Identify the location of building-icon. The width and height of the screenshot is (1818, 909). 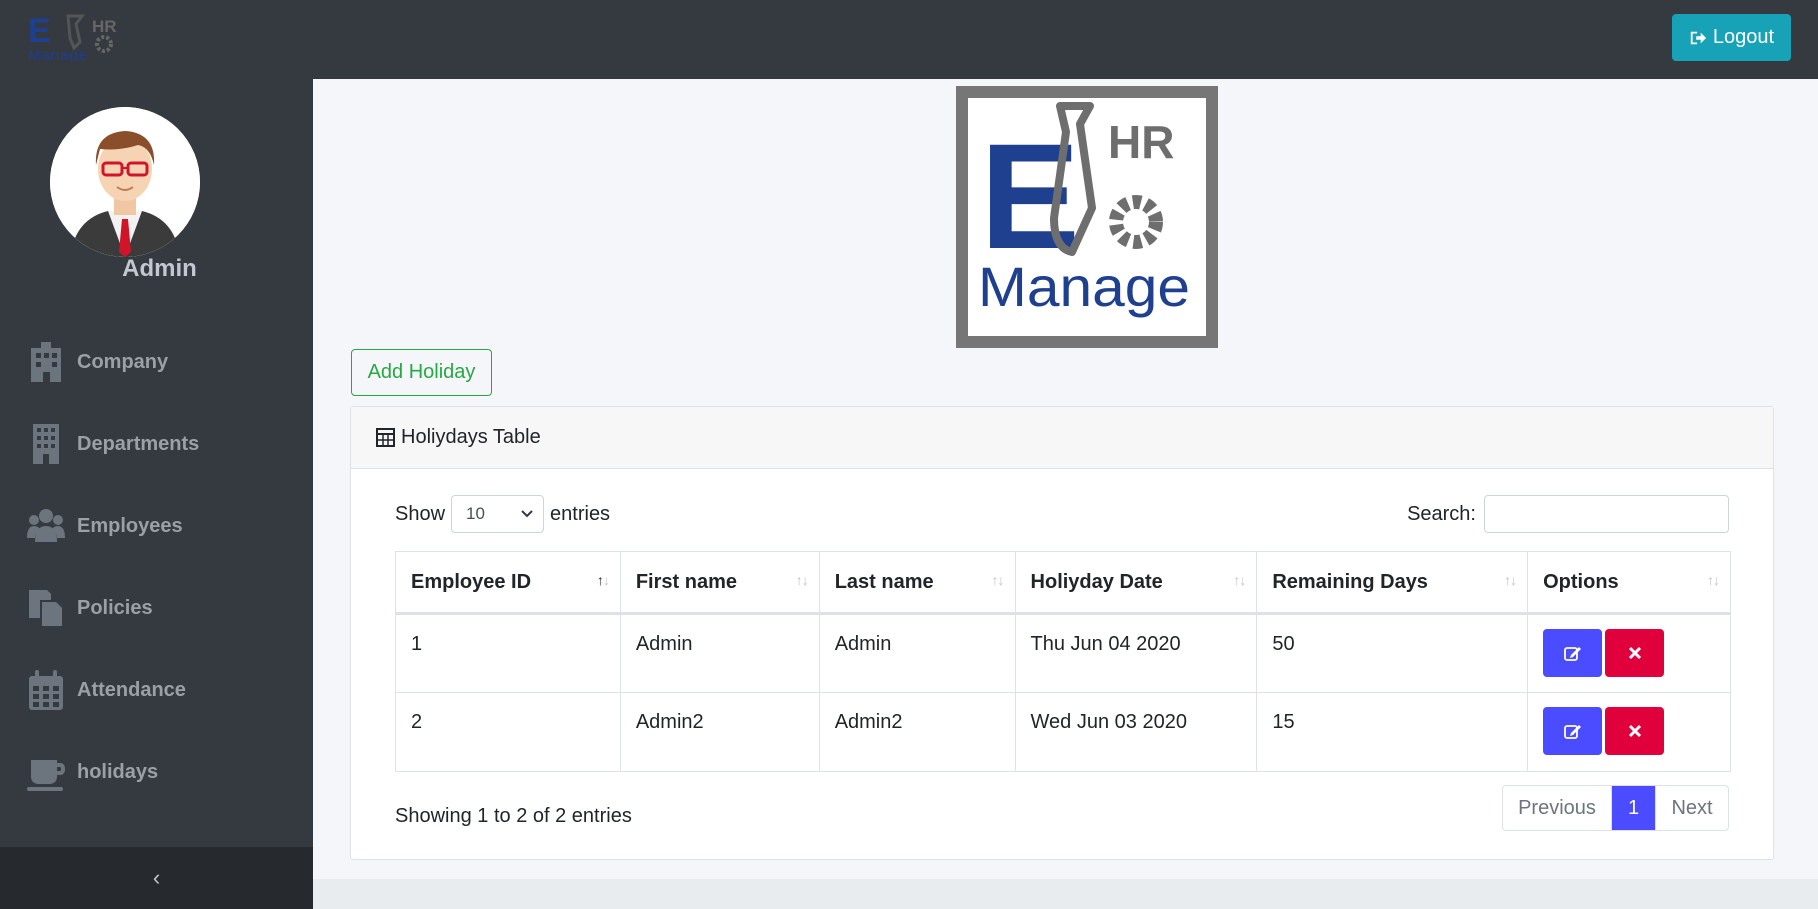
(46, 362).